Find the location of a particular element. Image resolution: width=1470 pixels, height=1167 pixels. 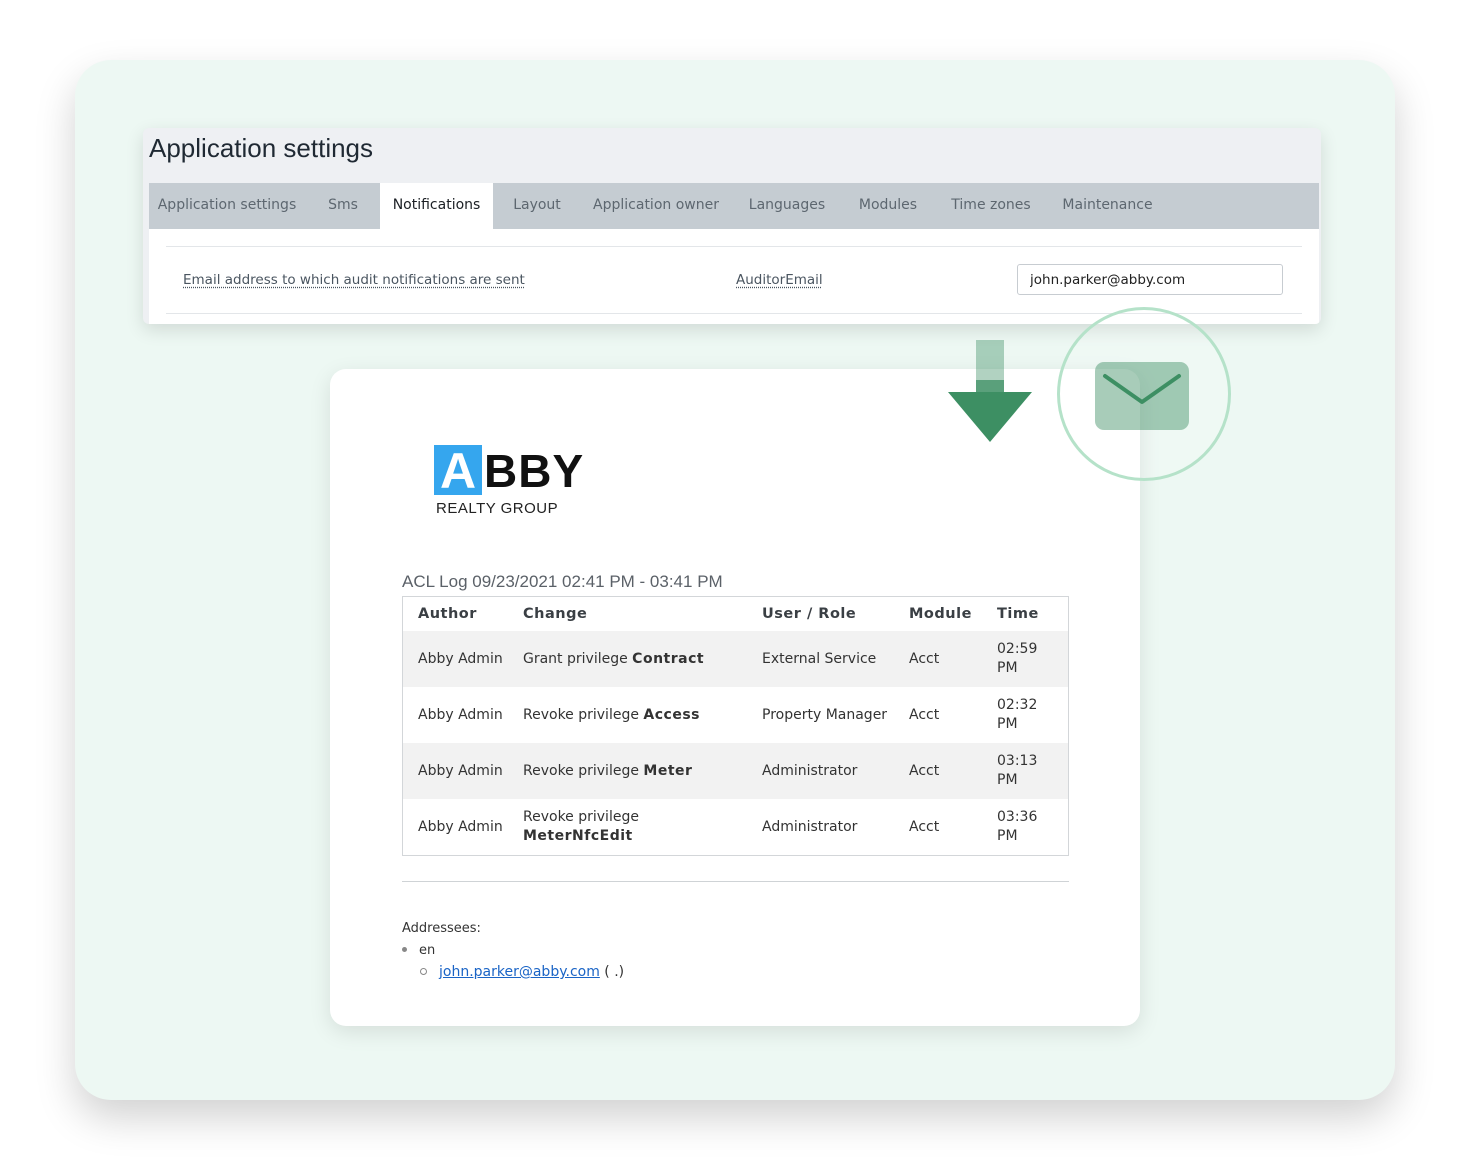

logo-wordmark: BBY is located at coordinates (534, 471).